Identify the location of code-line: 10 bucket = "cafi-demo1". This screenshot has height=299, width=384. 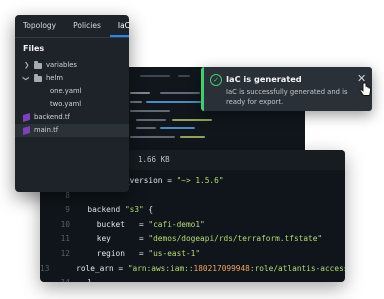
(192, 225).